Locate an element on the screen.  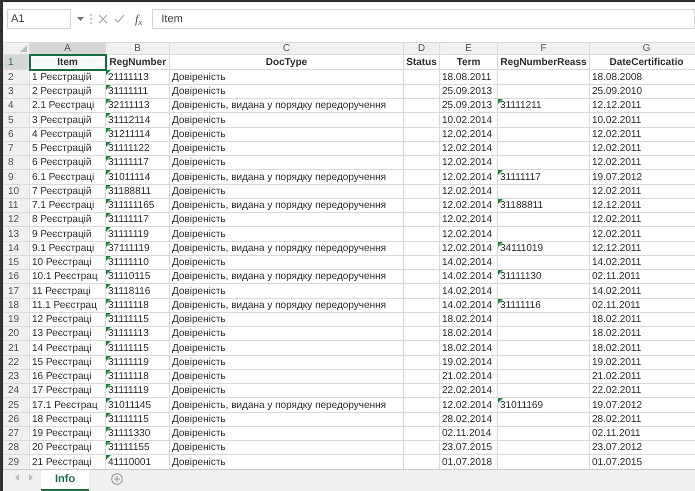
check-icon is located at coordinates (119, 19).